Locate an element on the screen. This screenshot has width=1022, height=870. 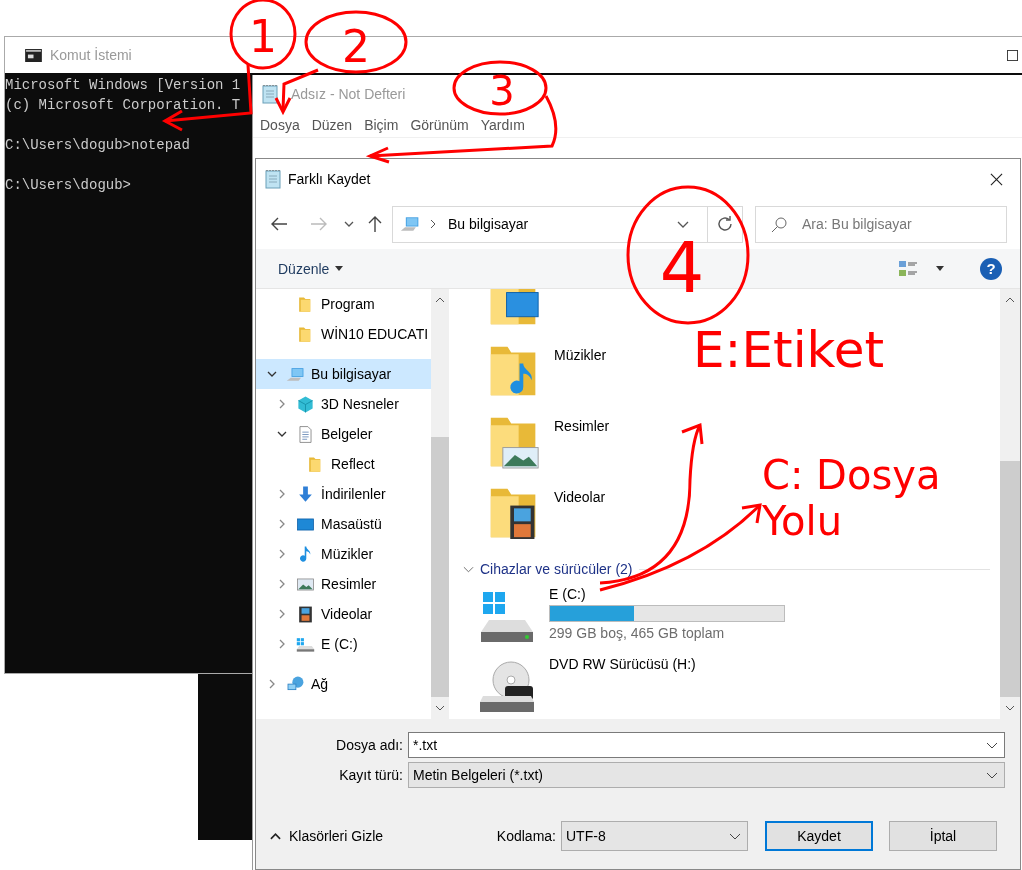
film-icon is located at coordinates (305, 614).